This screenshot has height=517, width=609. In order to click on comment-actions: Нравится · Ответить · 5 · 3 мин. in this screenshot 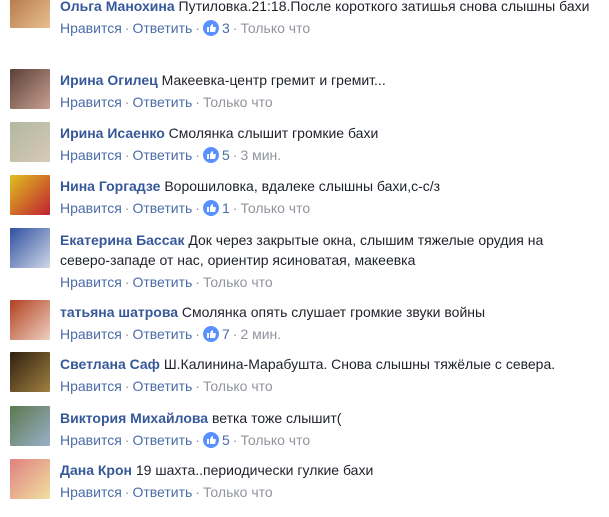, I will do `click(328, 155)`.